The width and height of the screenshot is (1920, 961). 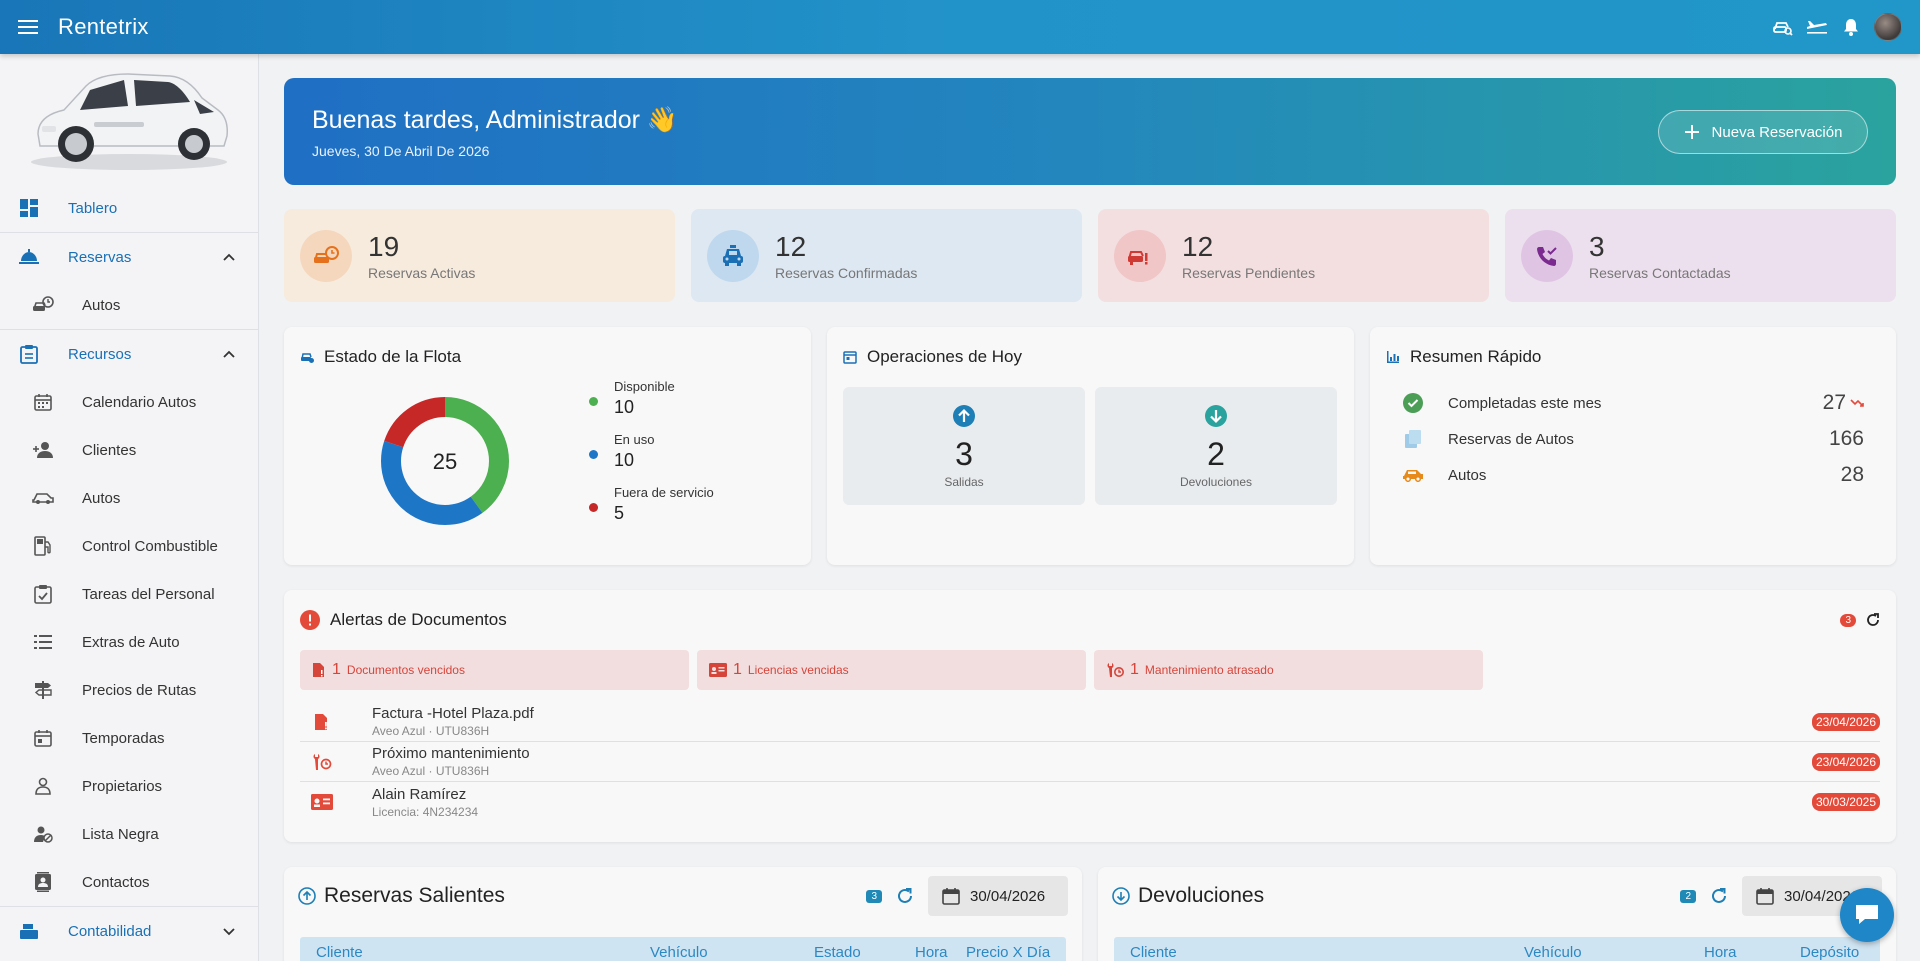 I want to click on bell-icon, so click(x=1851, y=27).